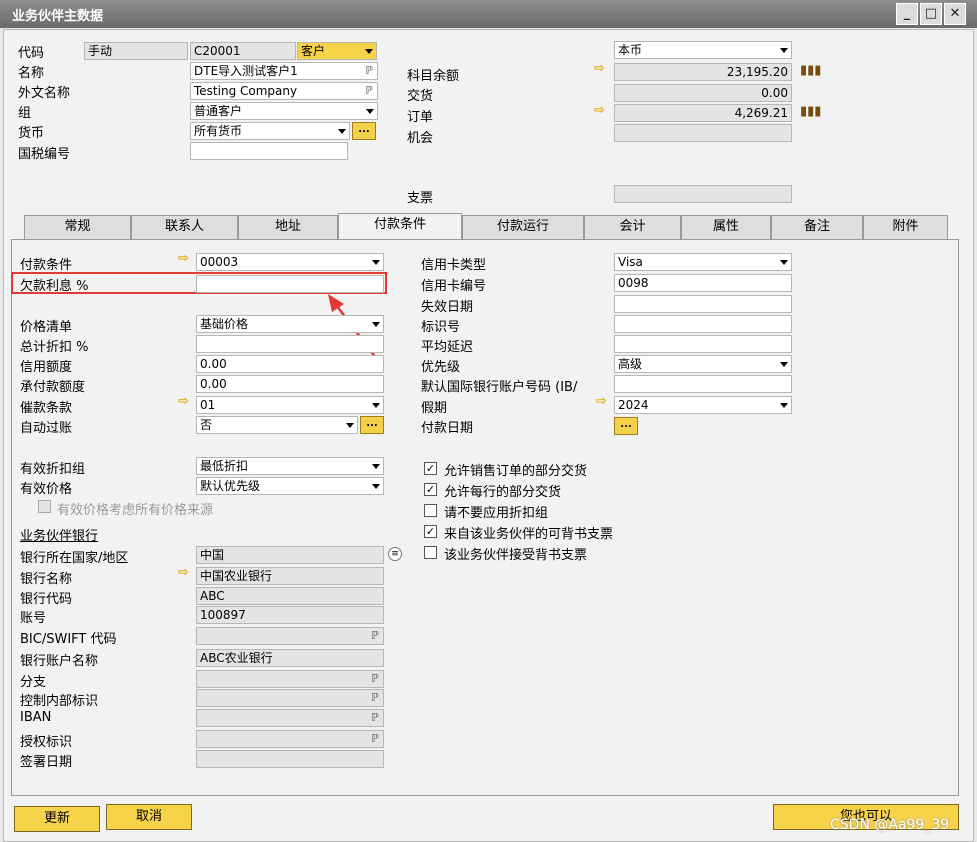  What do you see at coordinates (31, 133) in the screenshot?
I see `currency-label: 货币` at bounding box center [31, 133].